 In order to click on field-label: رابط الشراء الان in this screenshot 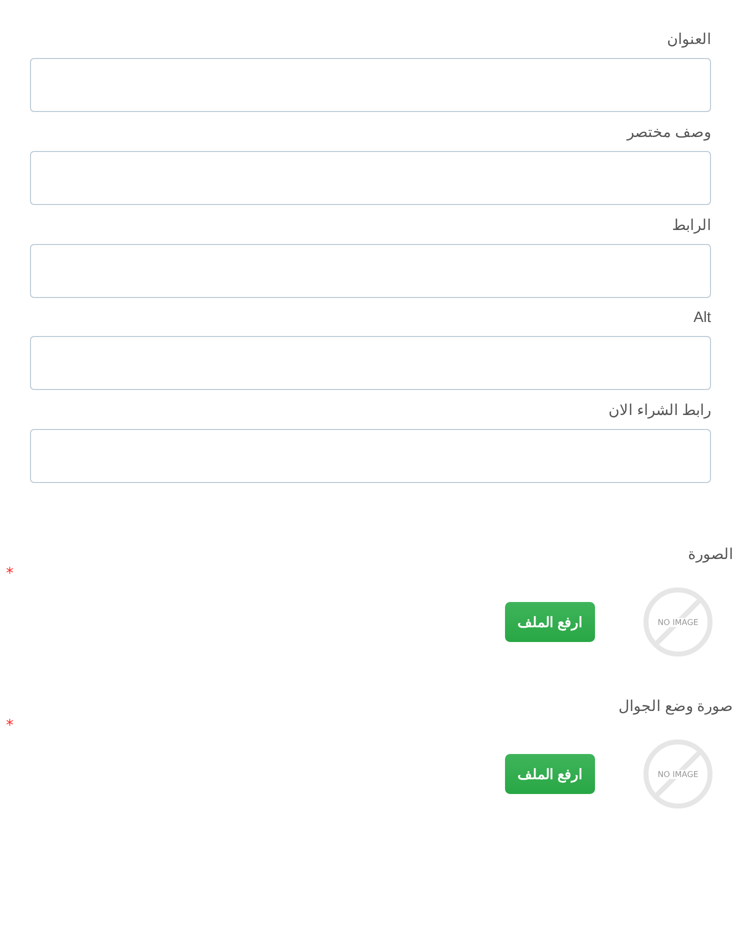, I will do `click(659, 410)`.